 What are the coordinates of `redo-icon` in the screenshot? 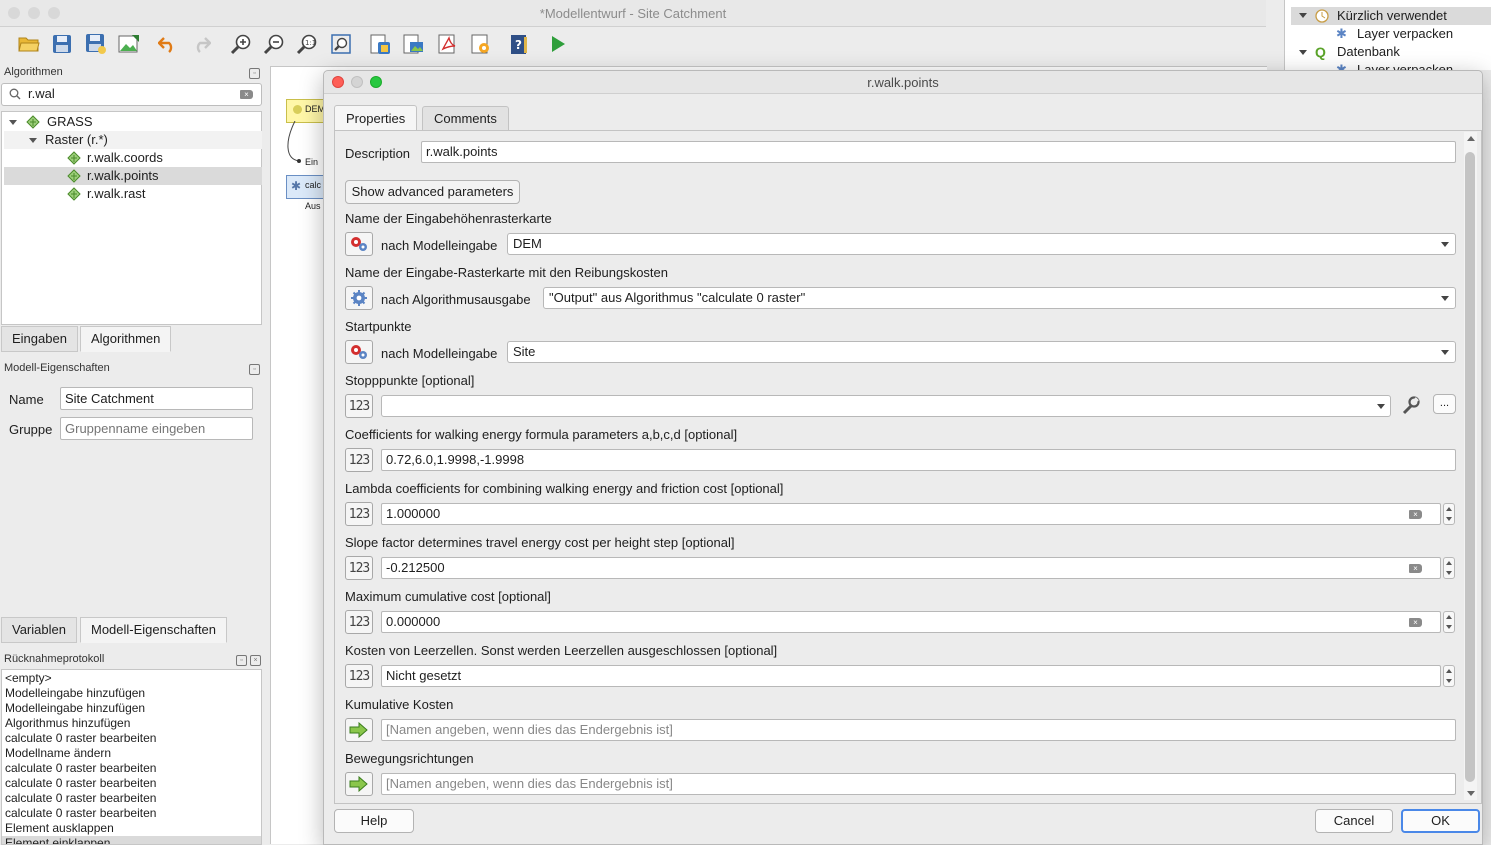 It's located at (201, 44).